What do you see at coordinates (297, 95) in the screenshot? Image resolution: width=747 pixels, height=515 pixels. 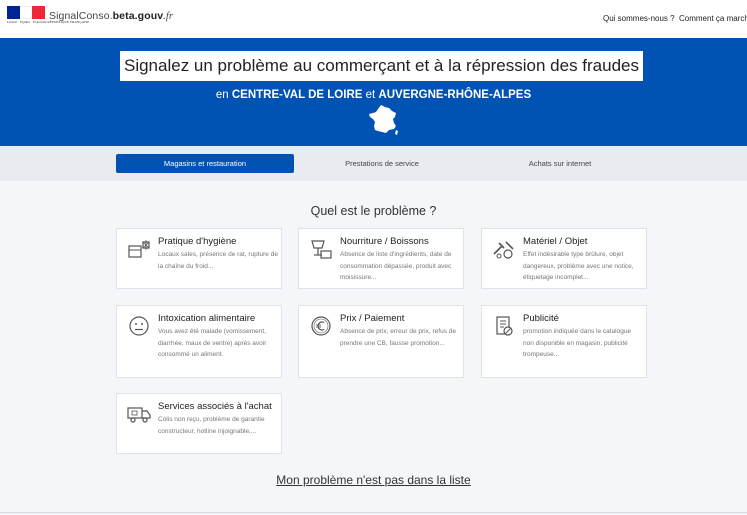 I see `region-name: CENTRE-VAL DE LOIRE` at bounding box center [297, 95].